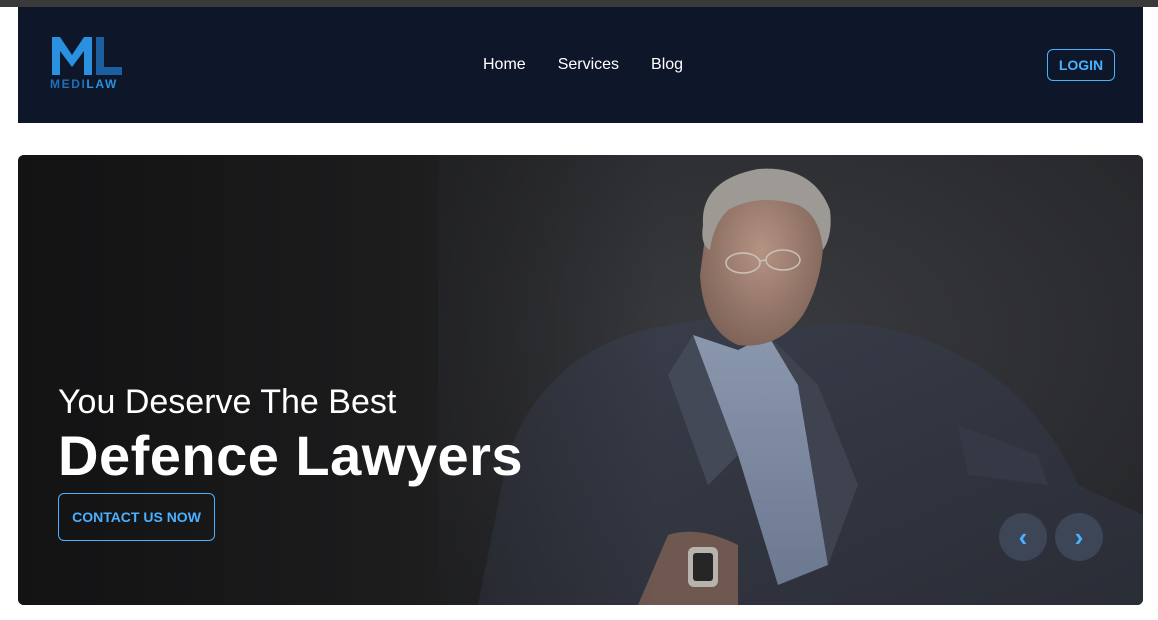 The height and width of the screenshot is (620, 1158). I want to click on medilaw-logo: MEDILAW, so click(88, 64).